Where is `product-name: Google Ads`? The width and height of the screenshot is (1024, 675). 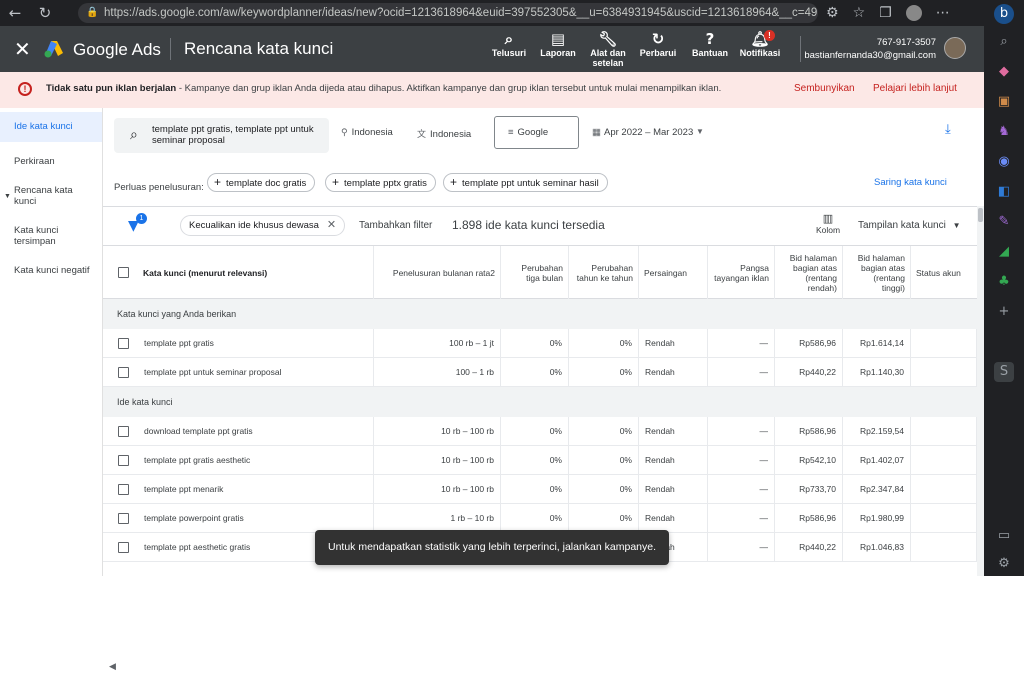
product-name: Google Ads is located at coordinates (117, 50).